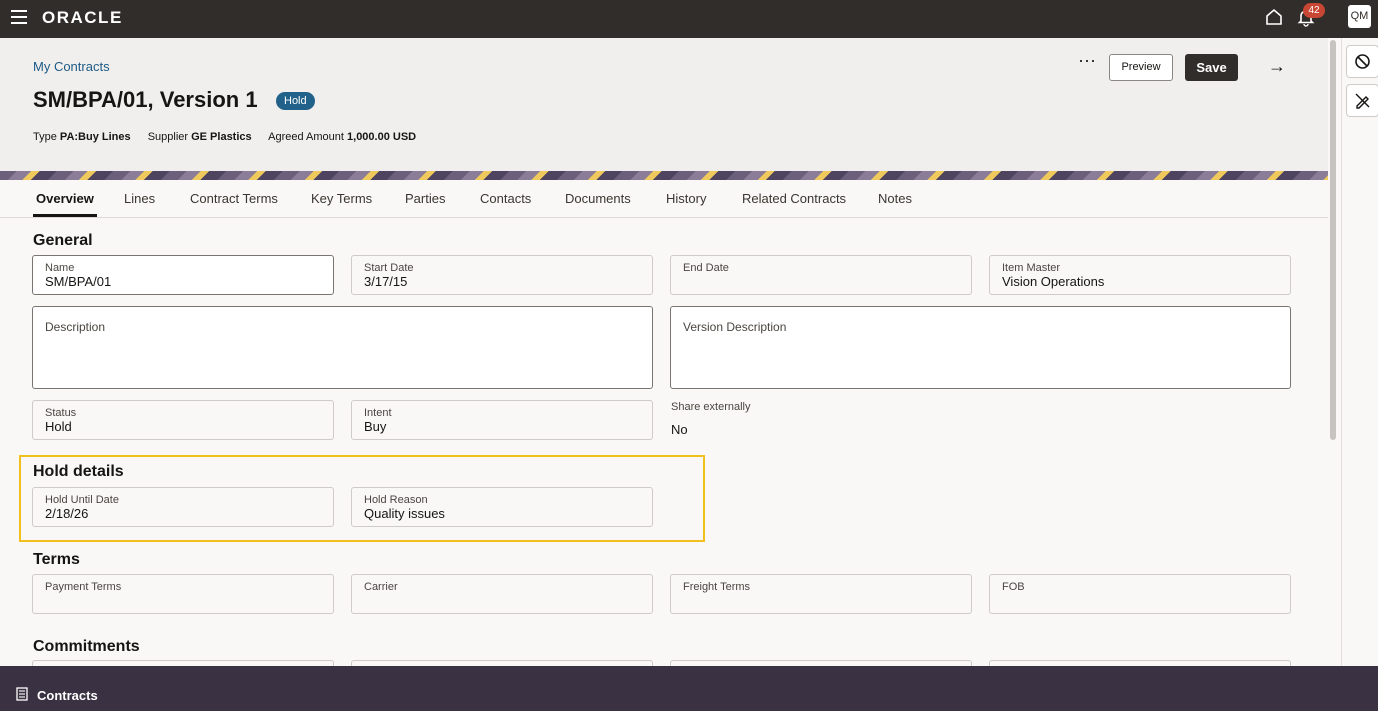 Image resolution: width=1378 pixels, height=711 pixels. Describe the element at coordinates (1277, 66) in the screenshot. I see `next-arrow-icon: →` at that location.